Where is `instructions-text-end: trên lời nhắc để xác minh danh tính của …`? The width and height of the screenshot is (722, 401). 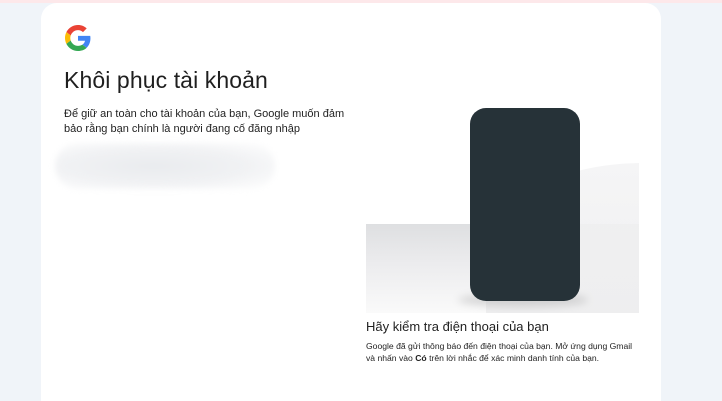
instructions-text-end: trên lời nhắc để xác minh danh tính của … is located at coordinates (513, 358).